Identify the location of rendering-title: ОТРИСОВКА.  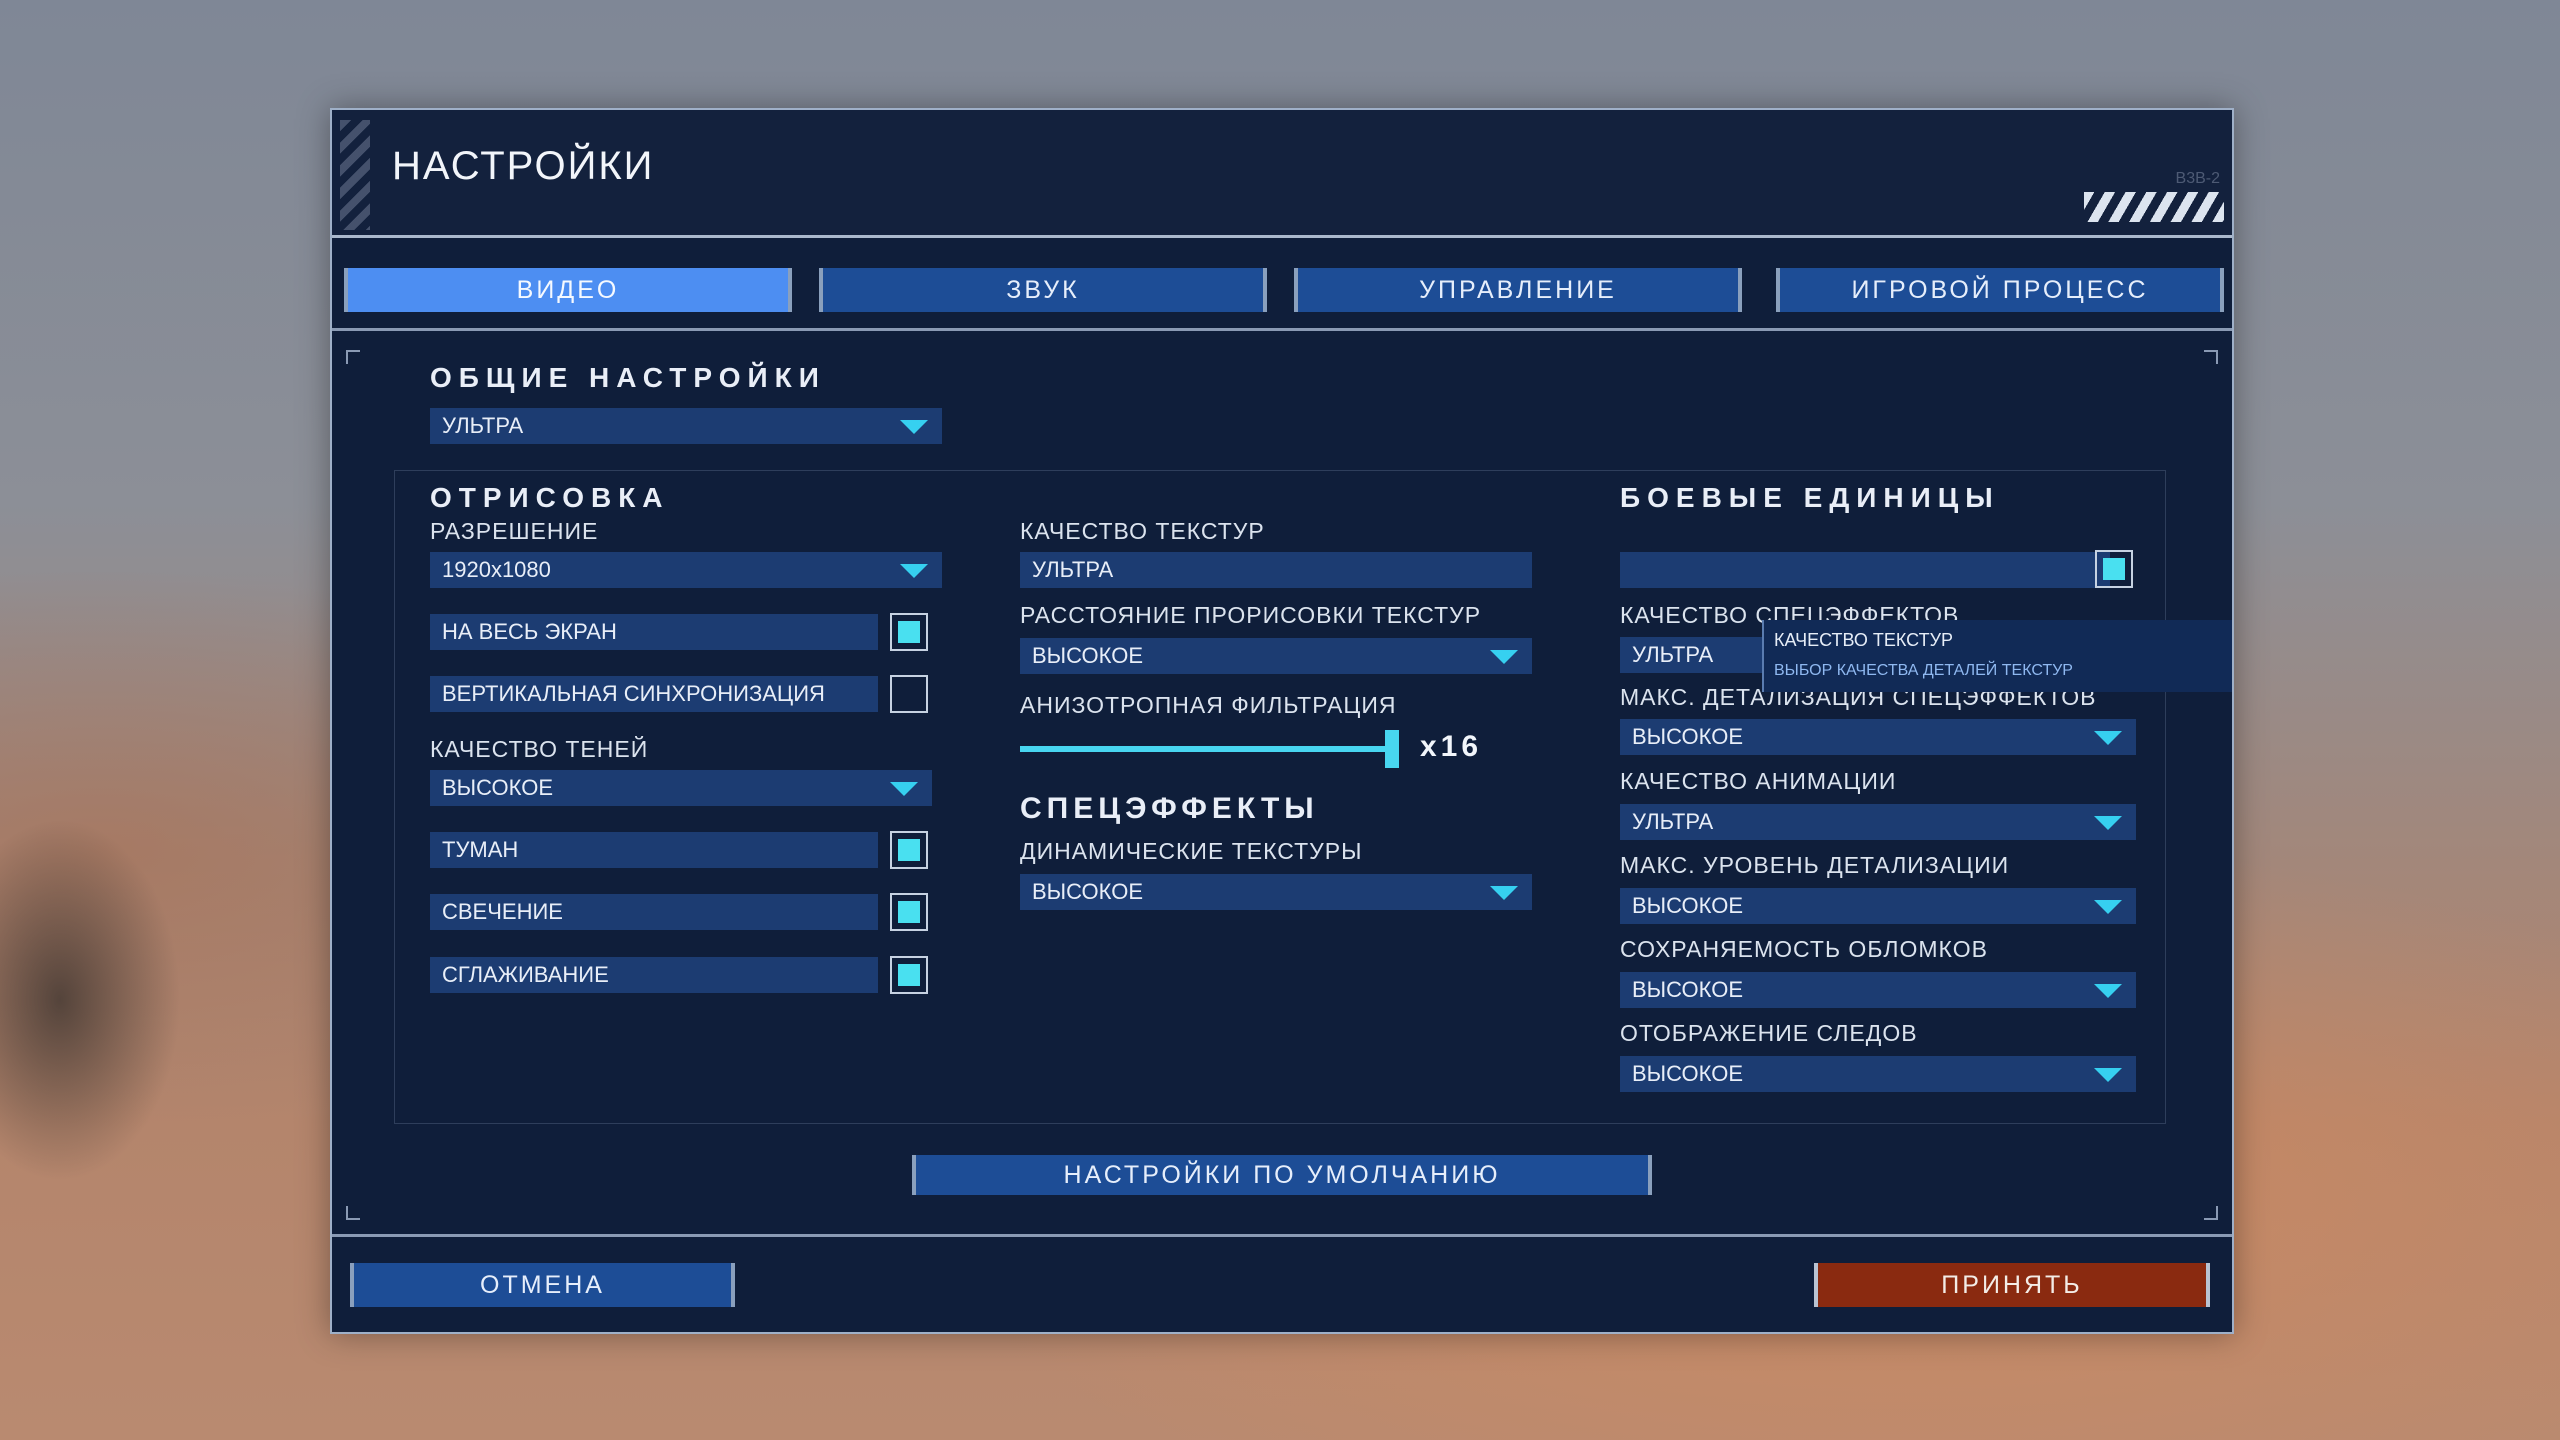
(550, 497).